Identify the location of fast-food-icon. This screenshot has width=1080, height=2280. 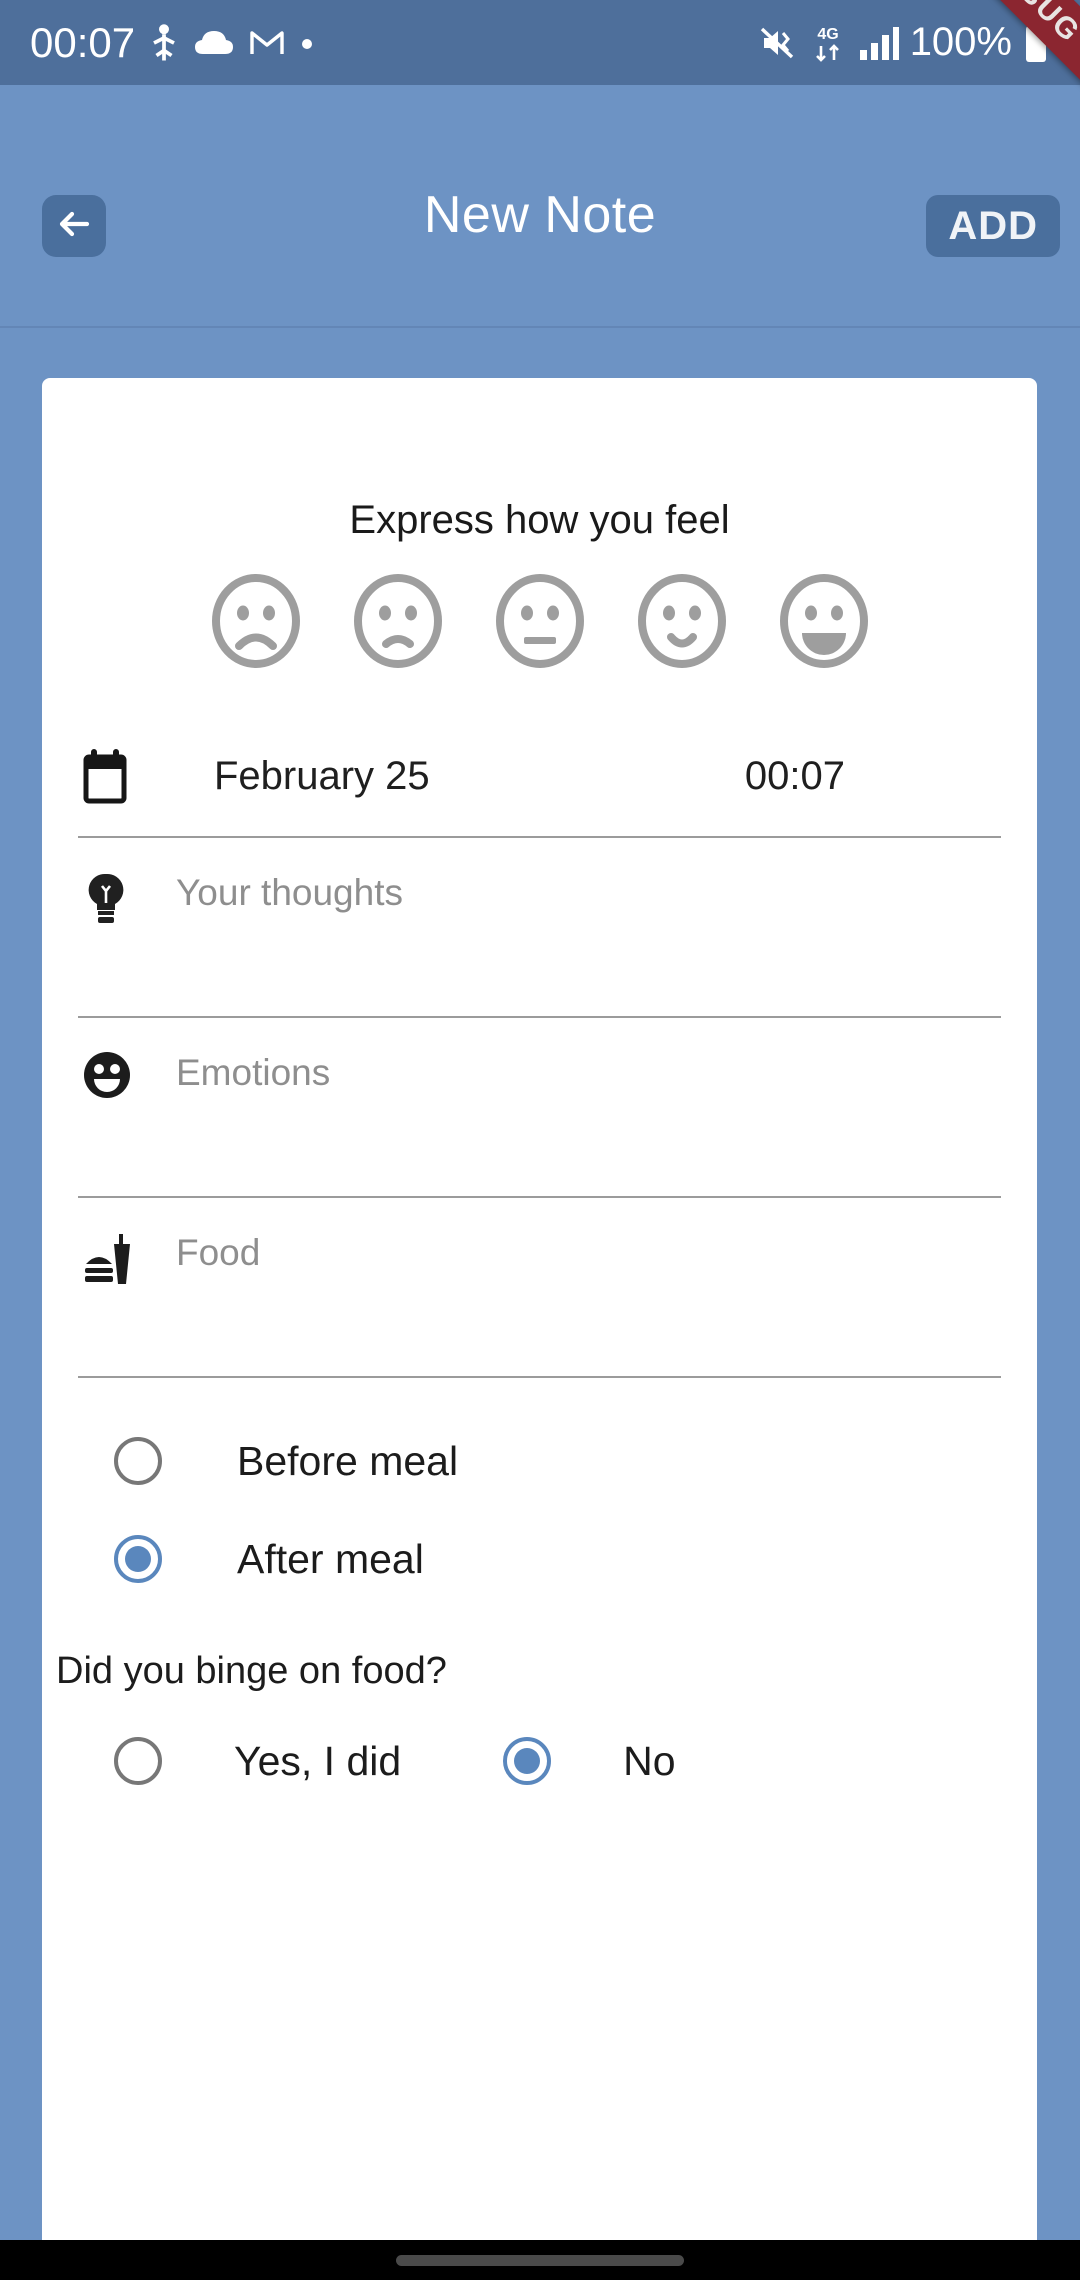
(119, 1257).